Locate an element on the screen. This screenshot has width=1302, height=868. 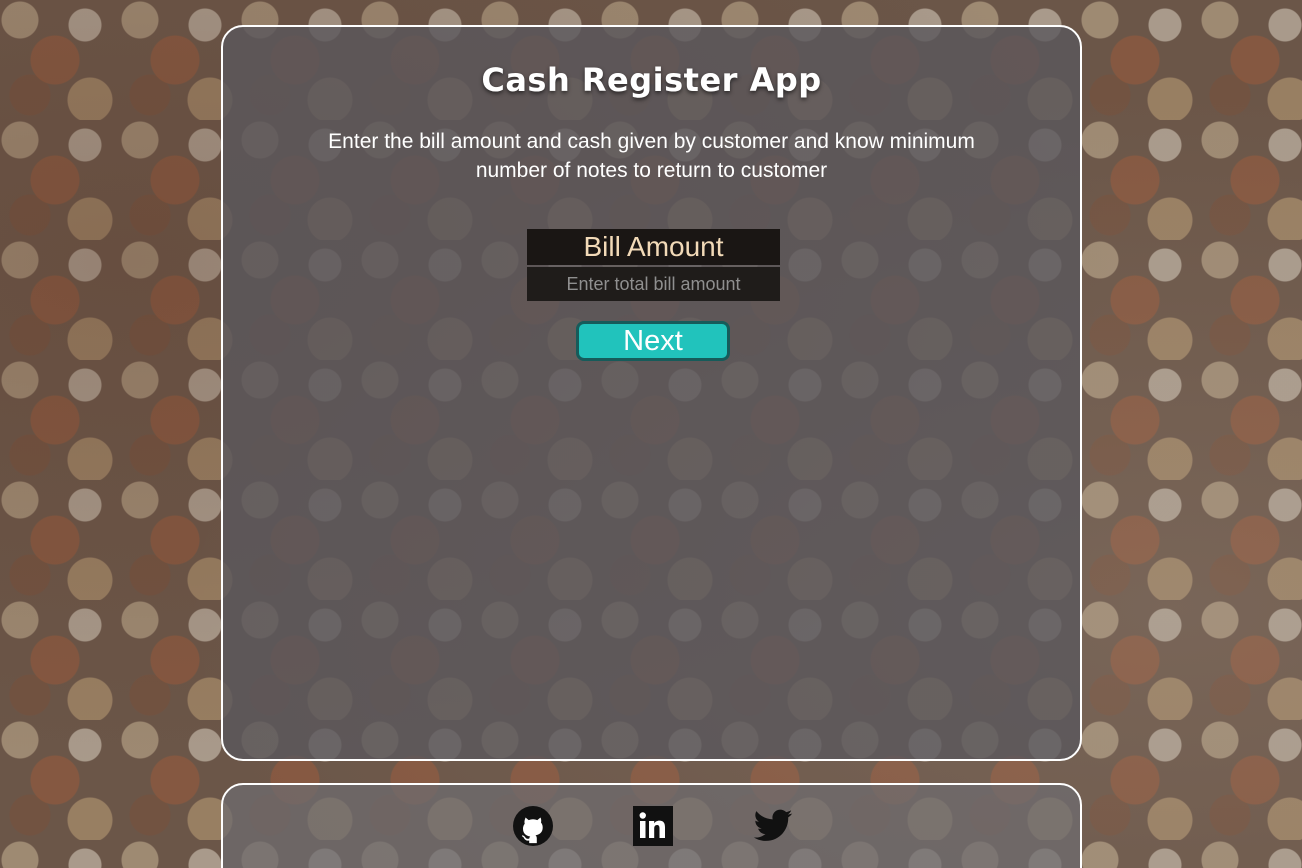
bill-amount-label: Bill Amount is located at coordinates (653, 247).